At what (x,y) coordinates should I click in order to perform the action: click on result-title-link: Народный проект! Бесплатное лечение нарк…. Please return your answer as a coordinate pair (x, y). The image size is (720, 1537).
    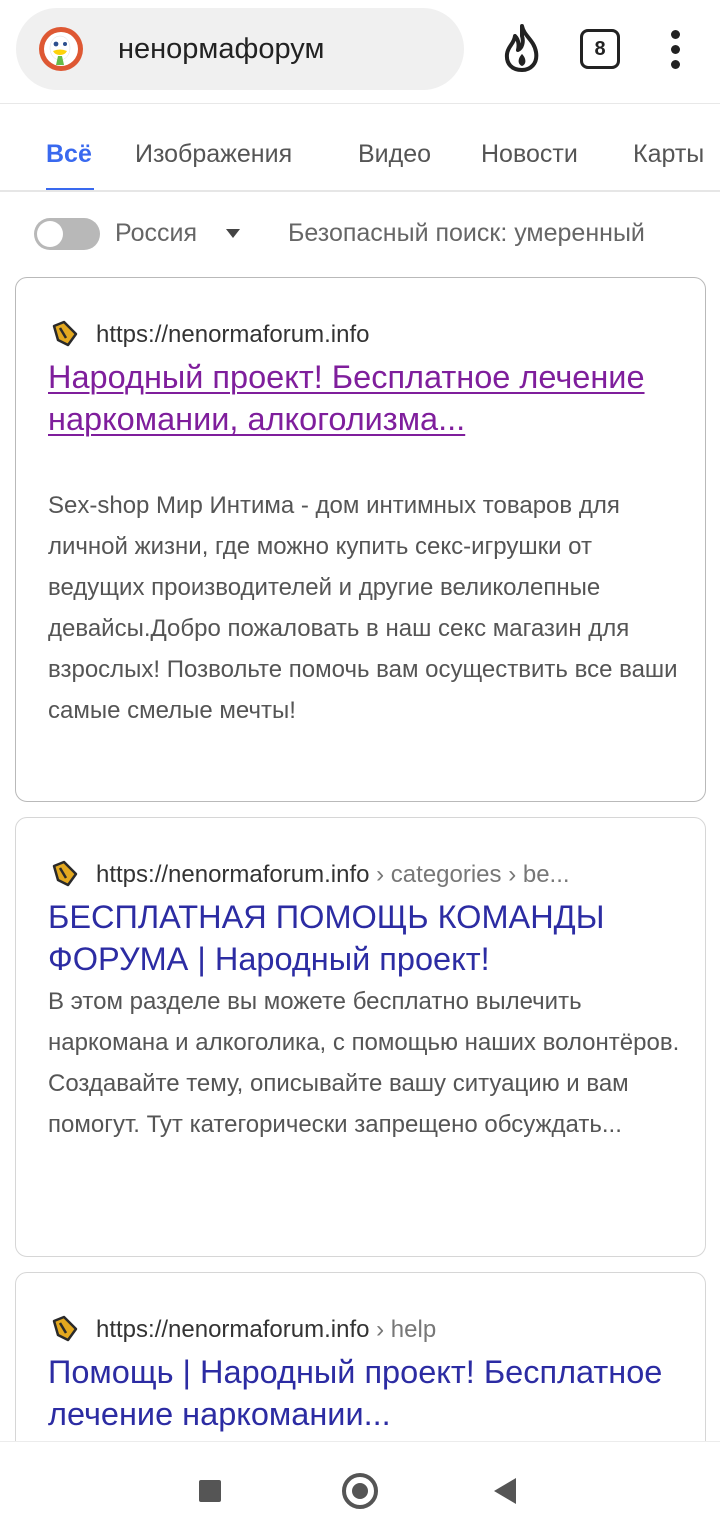
    Looking at the image, I should click on (368, 398).